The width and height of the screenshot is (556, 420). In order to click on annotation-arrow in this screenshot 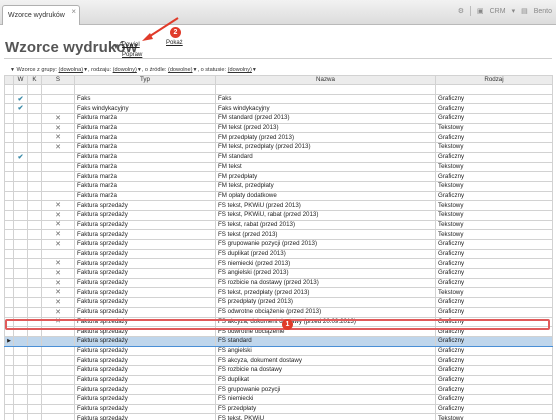, I will do `click(160, 29)`.